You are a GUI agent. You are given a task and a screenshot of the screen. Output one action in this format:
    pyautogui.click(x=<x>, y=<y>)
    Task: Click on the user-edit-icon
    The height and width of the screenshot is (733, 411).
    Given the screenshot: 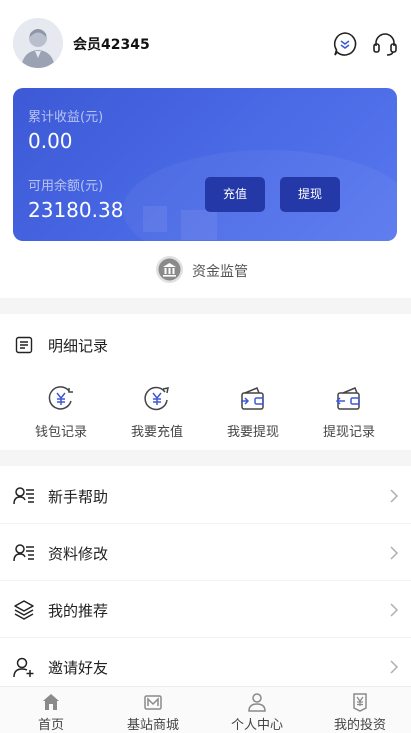 What is the action you would take?
    pyautogui.click(x=23, y=553)
    